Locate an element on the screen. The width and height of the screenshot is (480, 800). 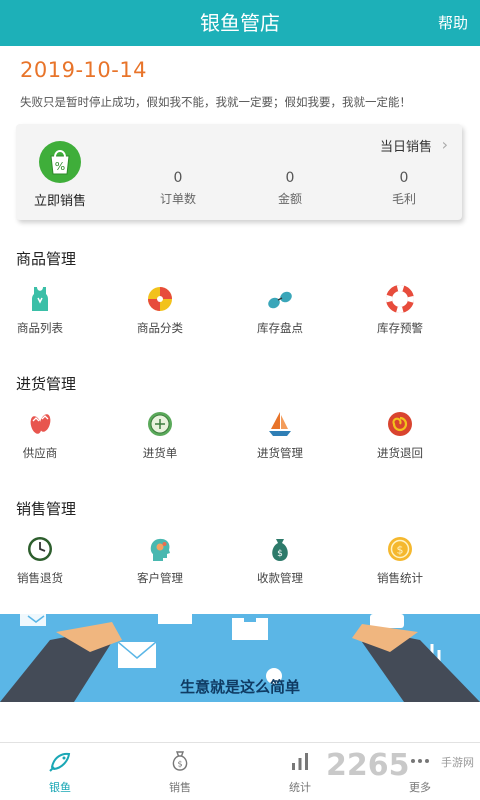
grid-item-customer-manage: 客户管理 is located at coordinates (160, 564).